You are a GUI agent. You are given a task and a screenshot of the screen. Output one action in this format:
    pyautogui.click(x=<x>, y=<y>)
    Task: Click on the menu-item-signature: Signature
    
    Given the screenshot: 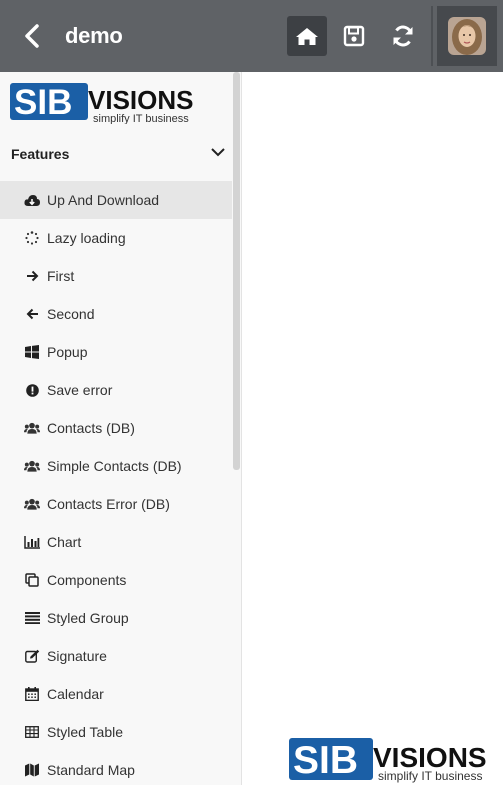 What is the action you would take?
    pyautogui.click(x=116, y=656)
    